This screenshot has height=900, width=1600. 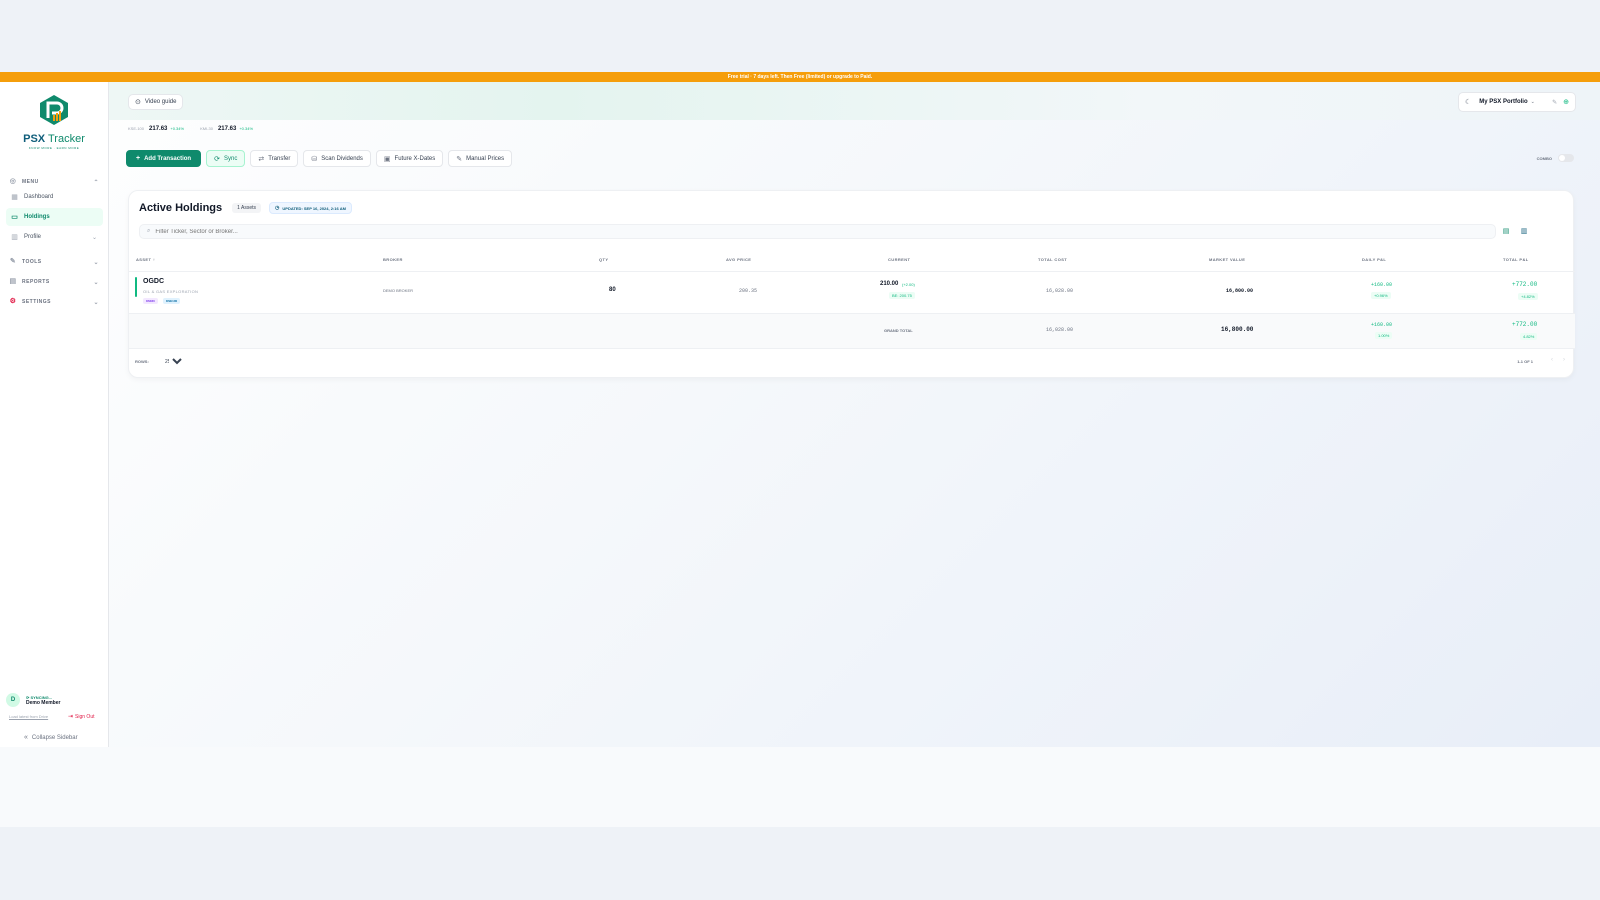 What do you see at coordinates (28, 716) in the screenshot?
I see `load-from-drive-link: Load latest from Drive` at bounding box center [28, 716].